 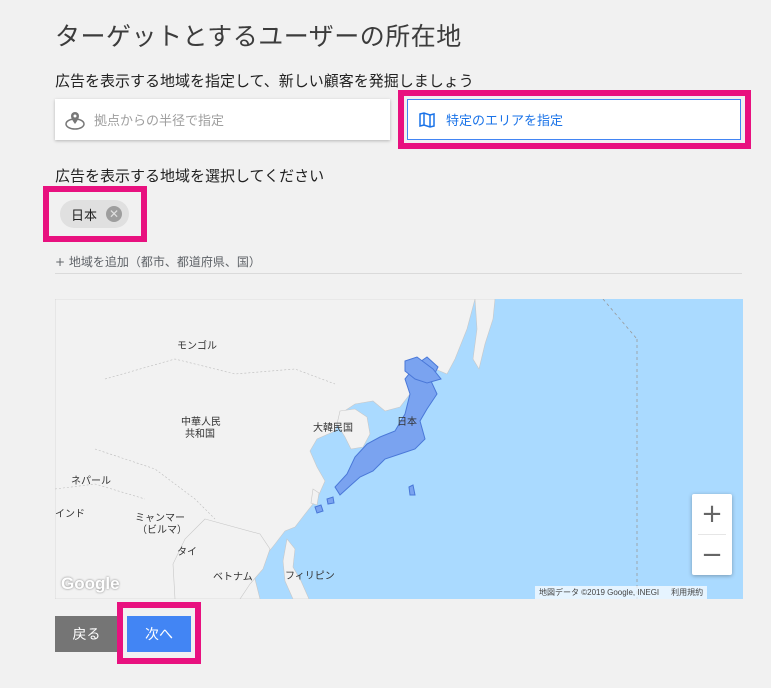 I want to click on date-line, so click(x=620, y=319).